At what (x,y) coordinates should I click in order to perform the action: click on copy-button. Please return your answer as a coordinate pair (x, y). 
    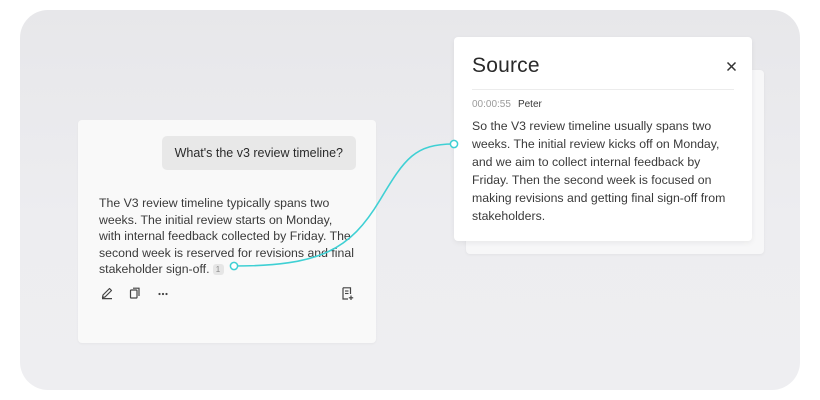
    Looking at the image, I should click on (135, 293).